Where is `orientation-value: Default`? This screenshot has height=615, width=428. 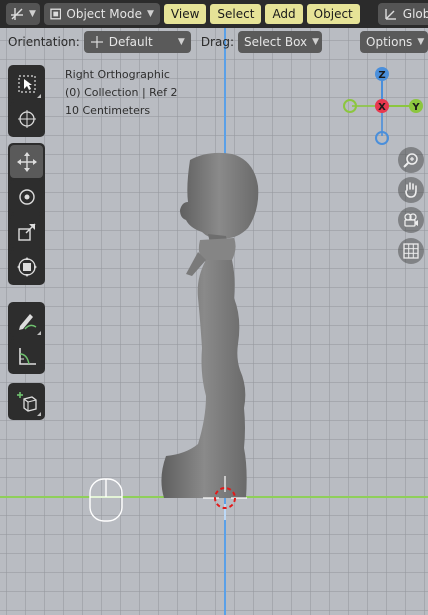 orientation-value: Default is located at coordinates (130, 42).